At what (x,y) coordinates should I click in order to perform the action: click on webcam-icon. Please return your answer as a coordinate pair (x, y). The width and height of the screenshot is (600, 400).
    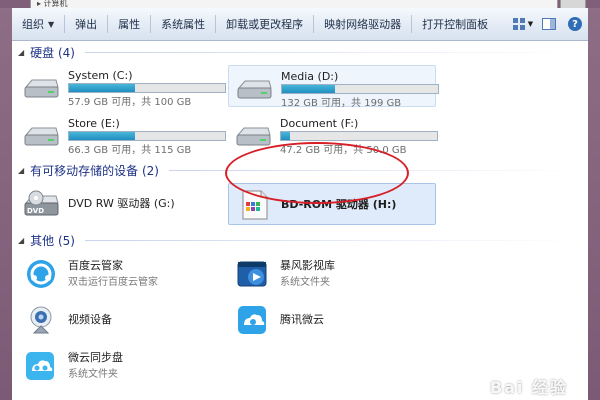
    Looking at the image, I should click on (41, 320).